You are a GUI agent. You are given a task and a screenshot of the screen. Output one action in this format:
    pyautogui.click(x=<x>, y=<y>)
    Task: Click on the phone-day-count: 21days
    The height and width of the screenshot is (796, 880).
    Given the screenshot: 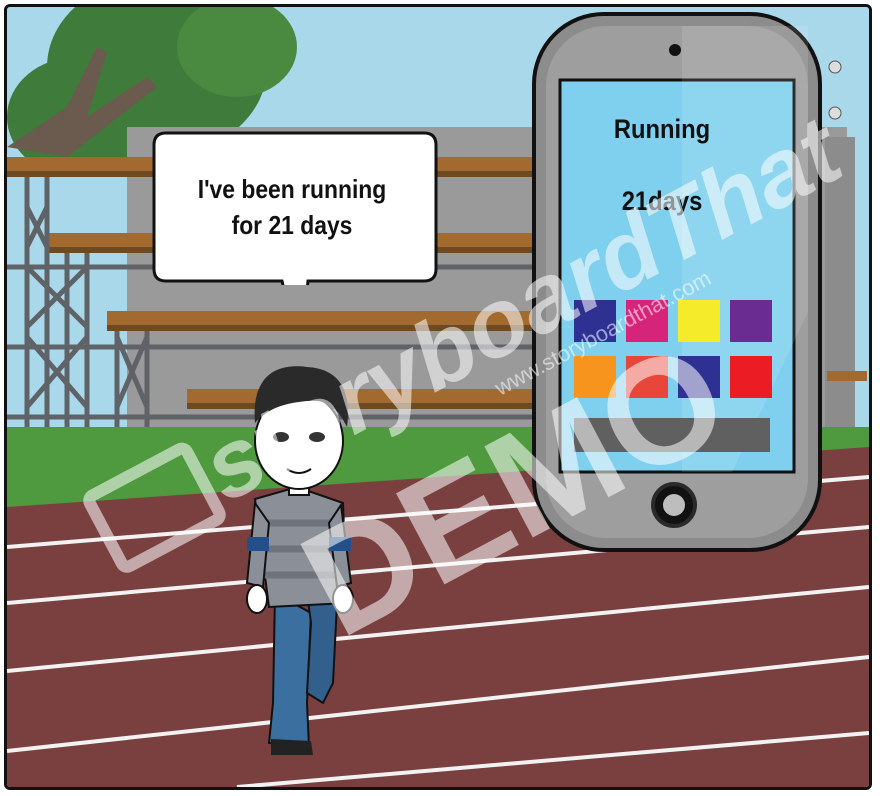 What is the action you would take?
    pyautogui.click(x=662, y=201)
    